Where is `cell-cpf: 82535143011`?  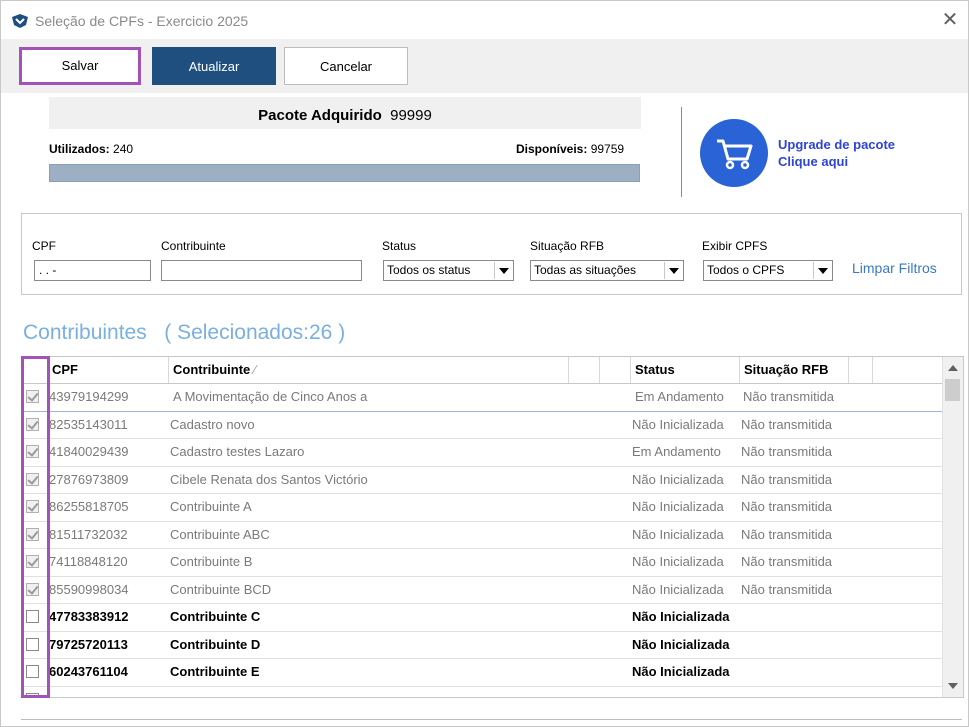
cell-cpf: 82535143011 is located at coordinates (88, 424).